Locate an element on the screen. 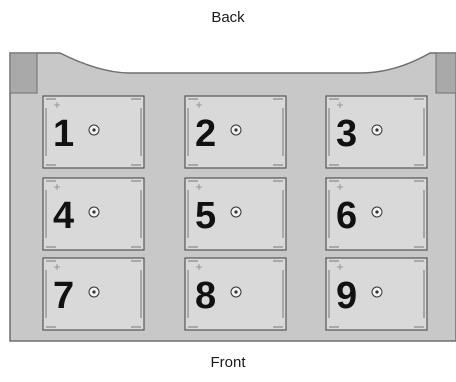 This screenshot has height=382, width=456. tray-corner-right is located at coordinates (445, 73).